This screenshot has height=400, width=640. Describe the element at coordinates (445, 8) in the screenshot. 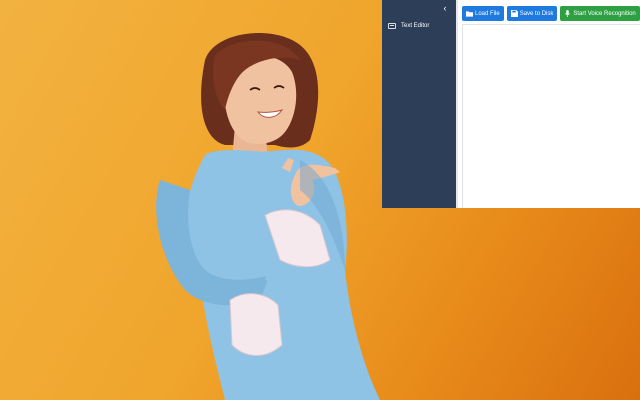

I see `chevron-left-icon: ‹` at that location.